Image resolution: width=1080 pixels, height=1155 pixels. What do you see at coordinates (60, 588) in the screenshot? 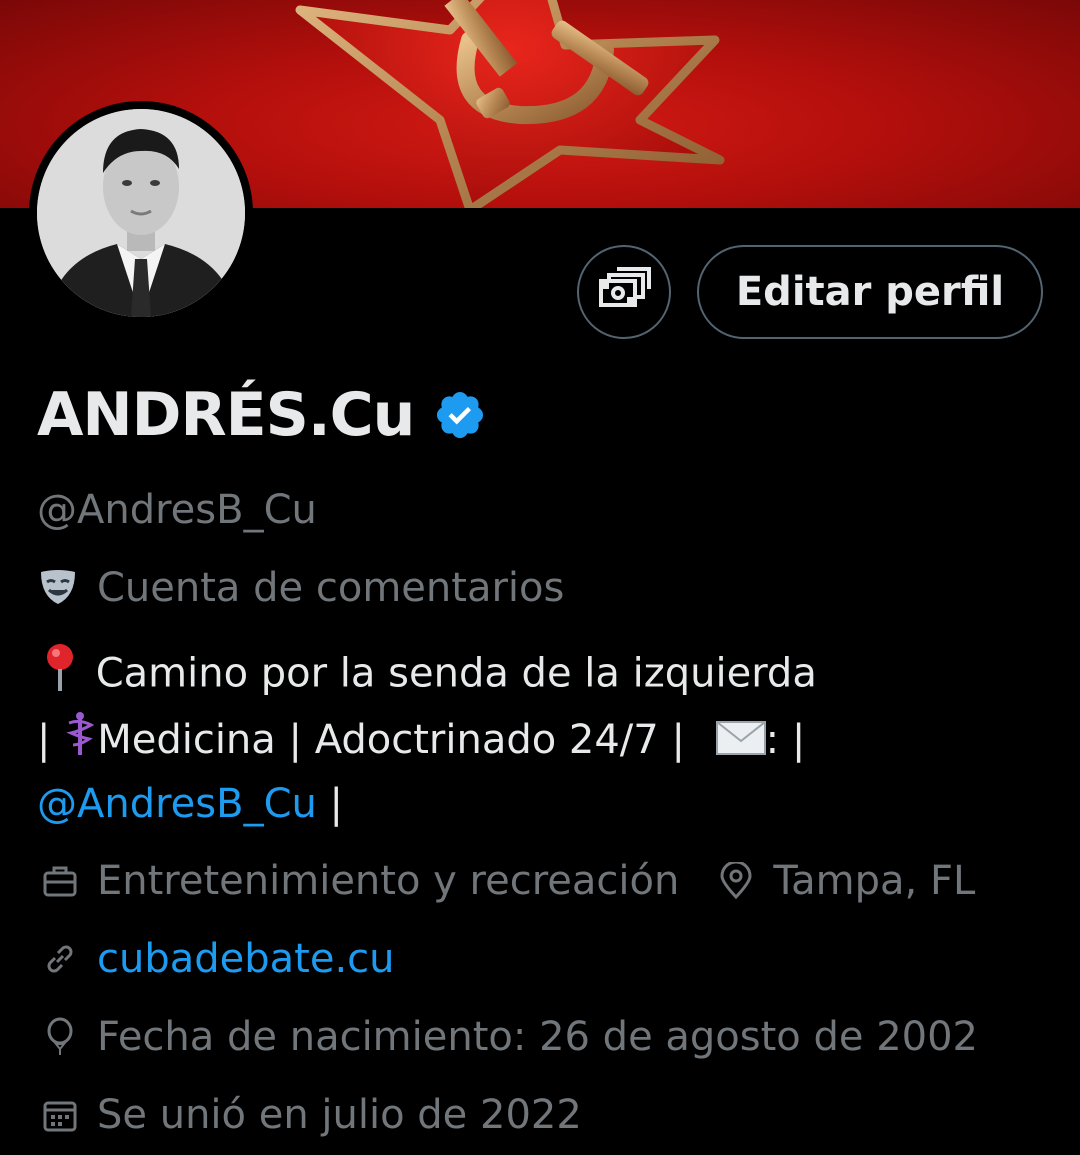
I see `performing-arts-icon` at bounding box center [60, 588].